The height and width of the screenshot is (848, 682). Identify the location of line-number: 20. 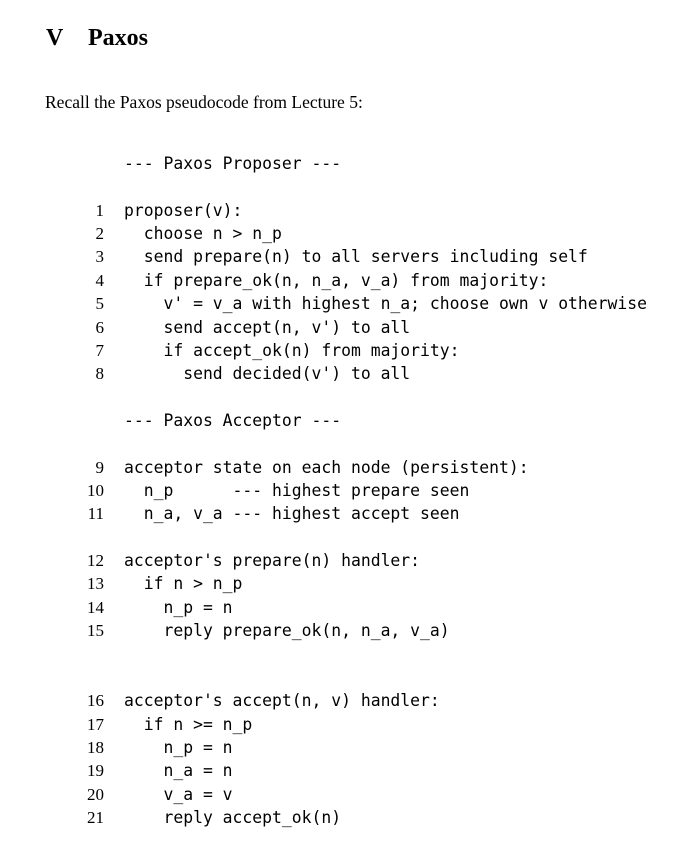
(95, 794).